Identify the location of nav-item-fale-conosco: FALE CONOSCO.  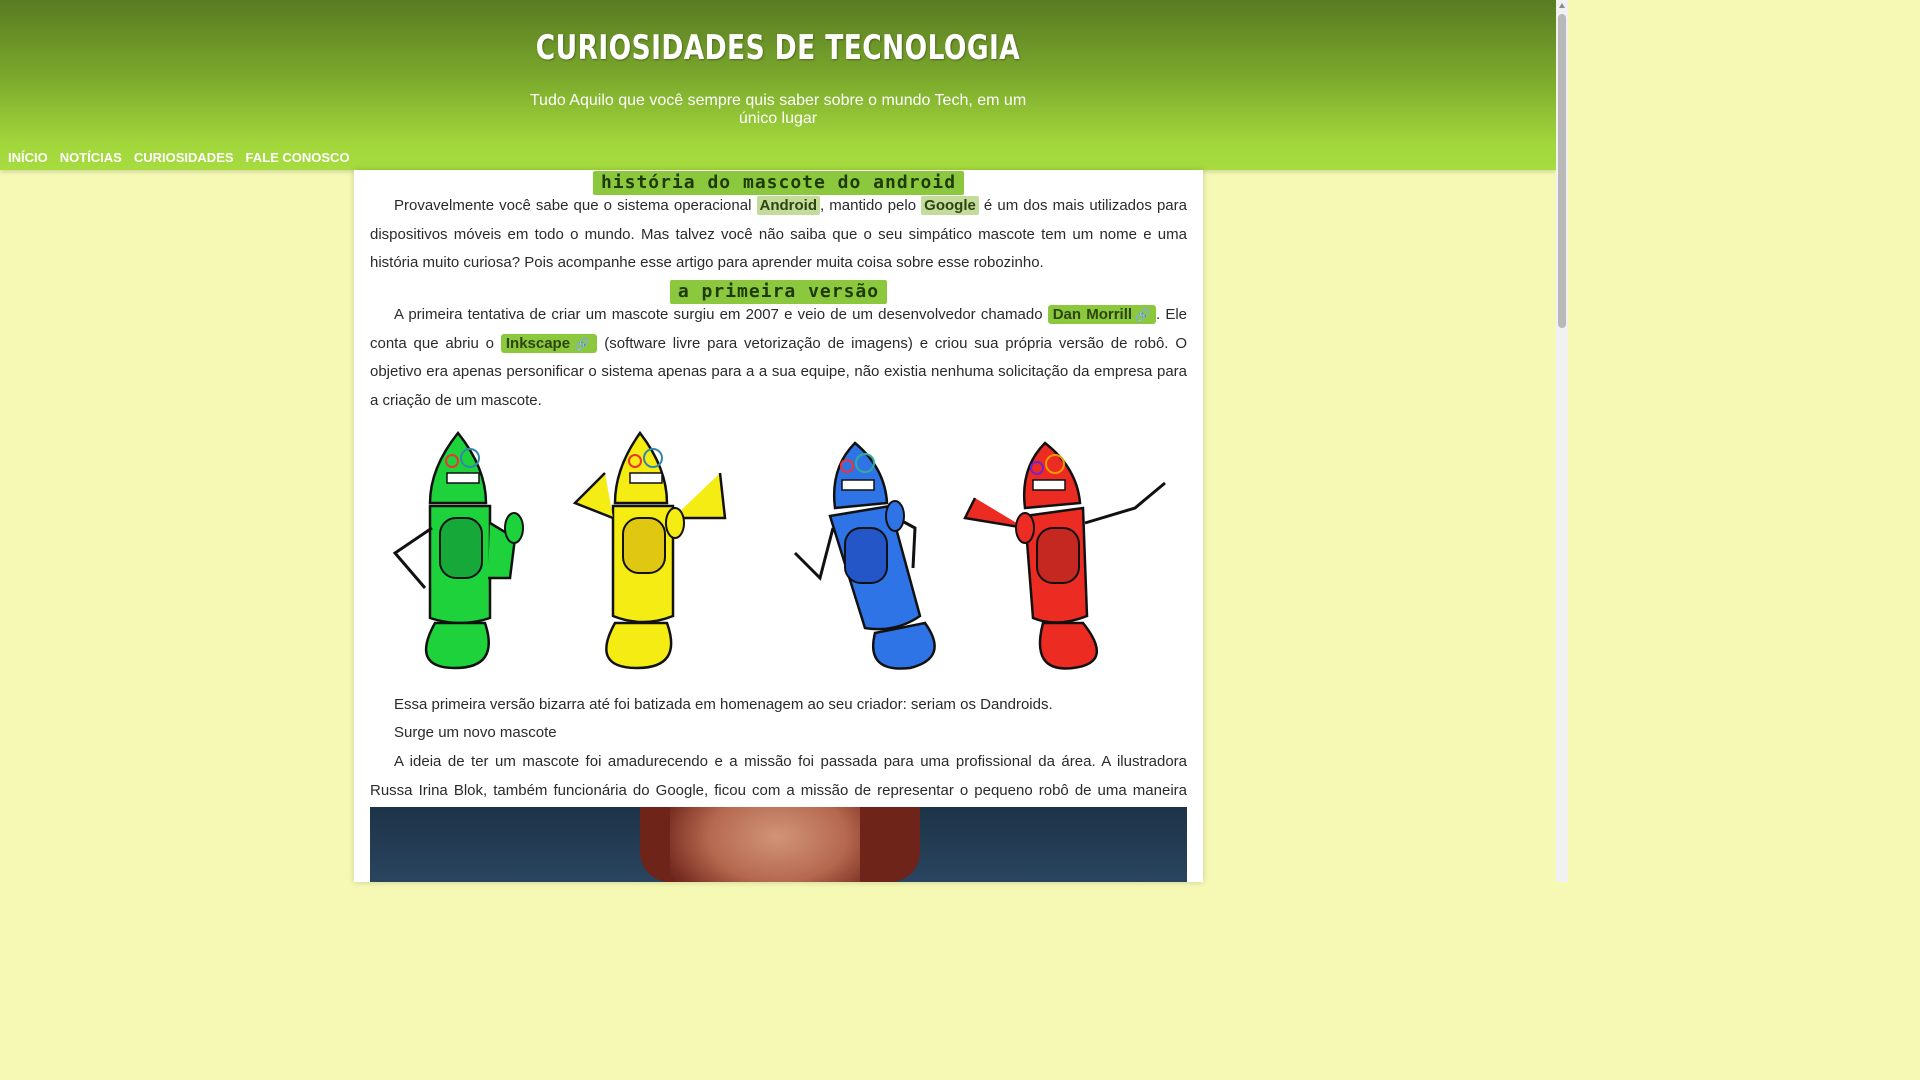
(298, 157).